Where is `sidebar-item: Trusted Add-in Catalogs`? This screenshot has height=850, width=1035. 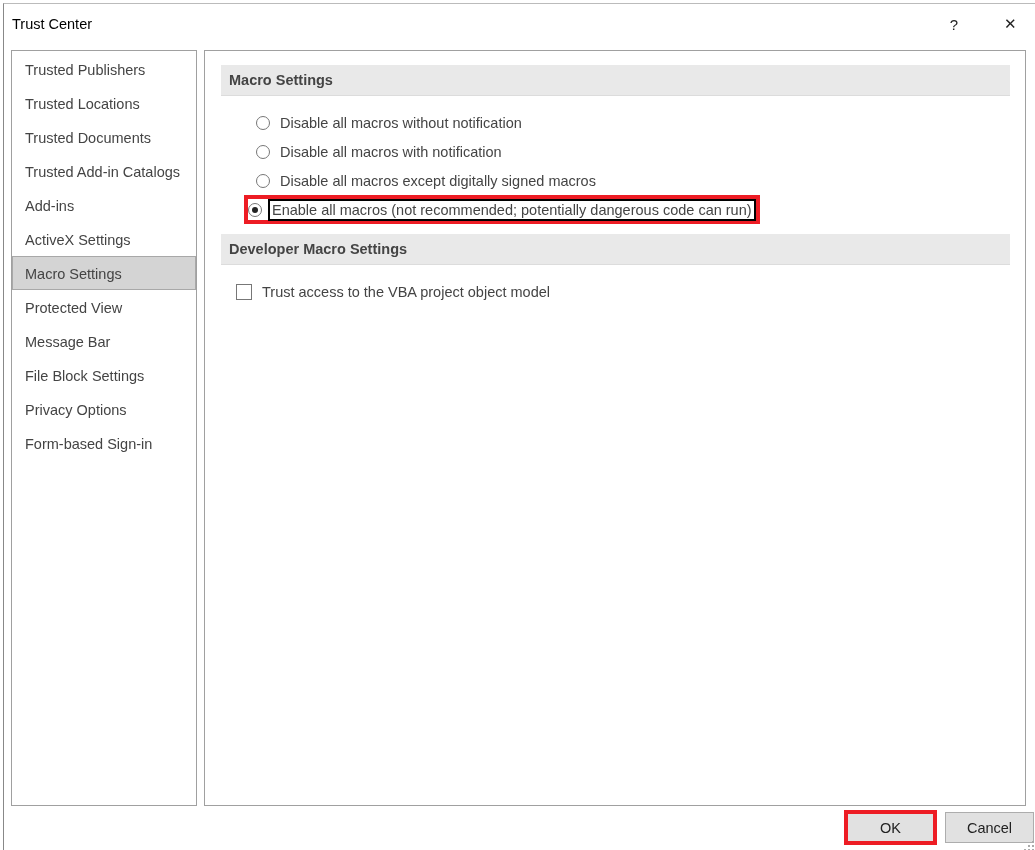
sidebar-item: Trusted Add-in Catalogs is located at coordinates (104, 171).